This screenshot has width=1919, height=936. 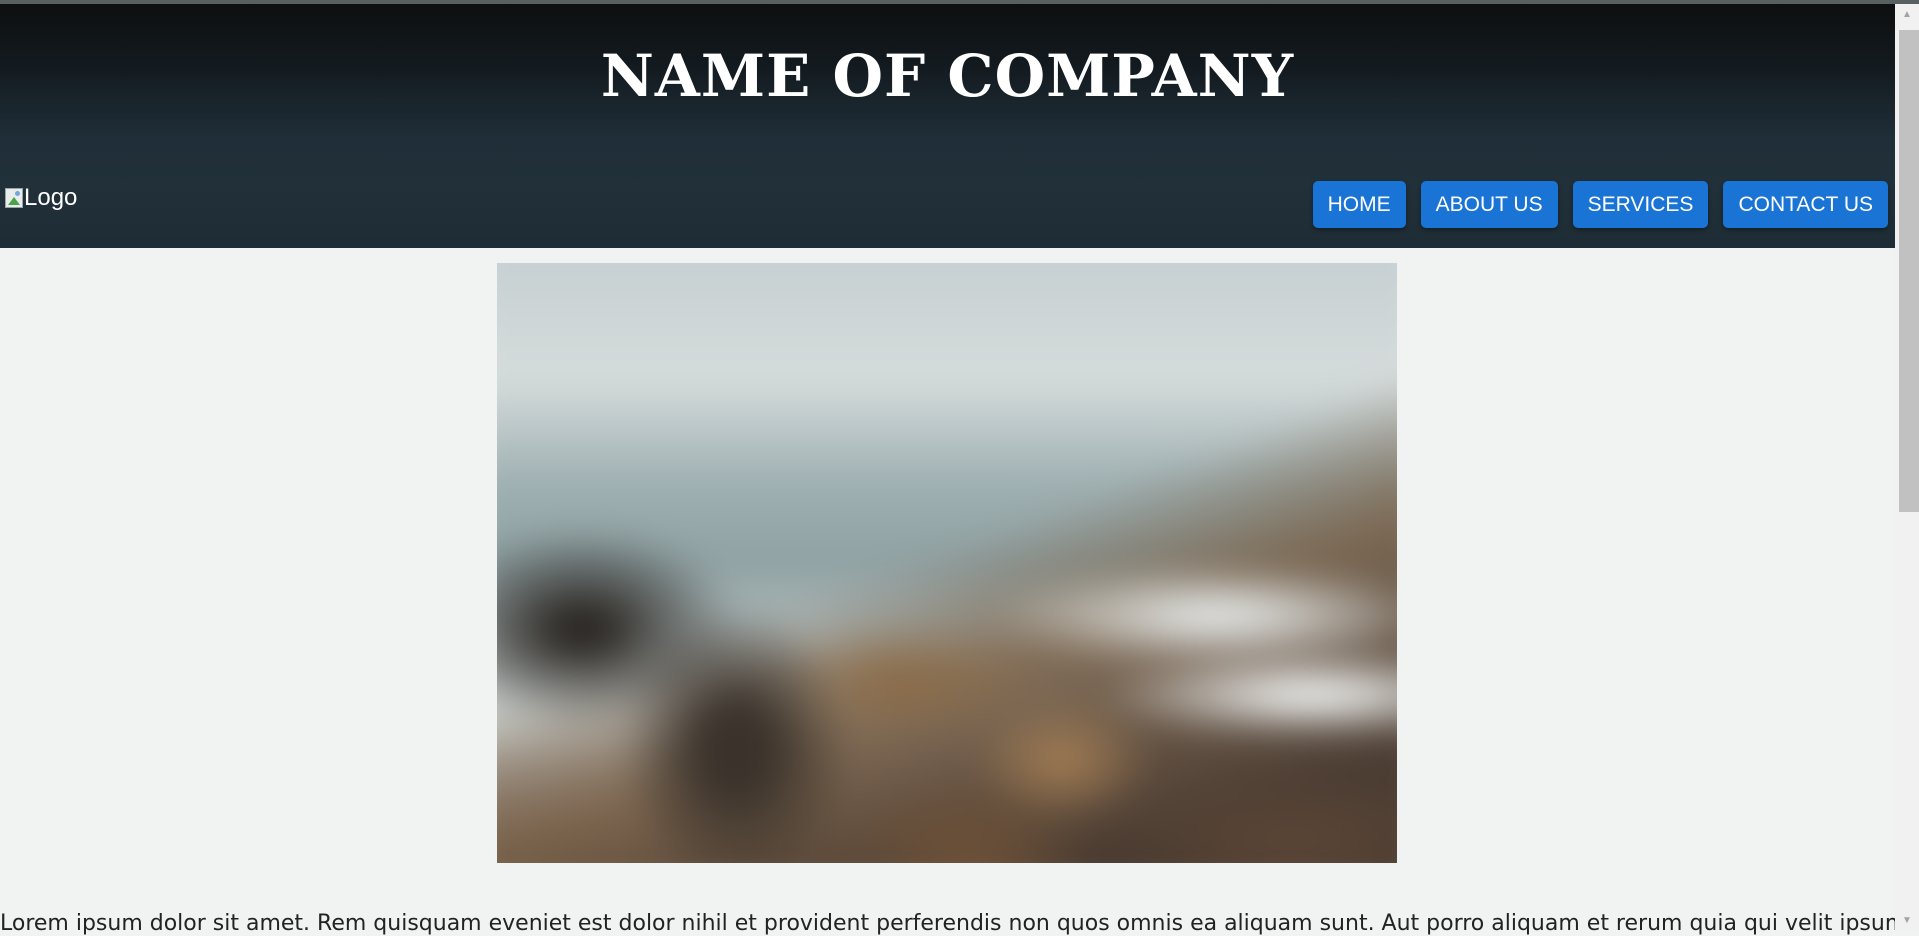 I want to click on nav-services-button: SERVICES, so click(x=1640, y=204).